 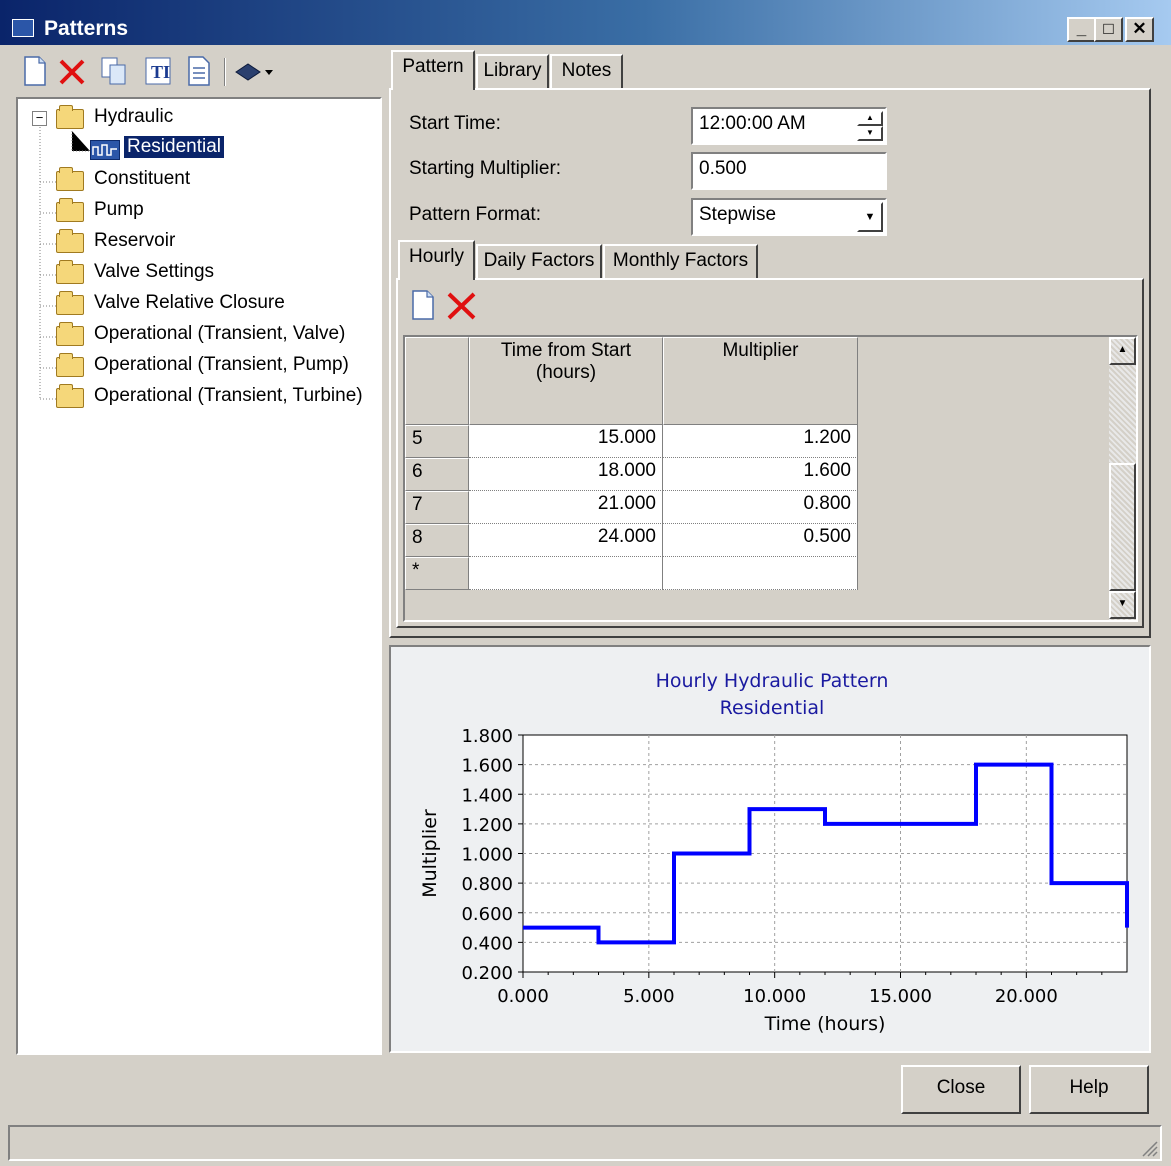 I want to click on chart-subtitle: Residential, so click(x=772, y=708).